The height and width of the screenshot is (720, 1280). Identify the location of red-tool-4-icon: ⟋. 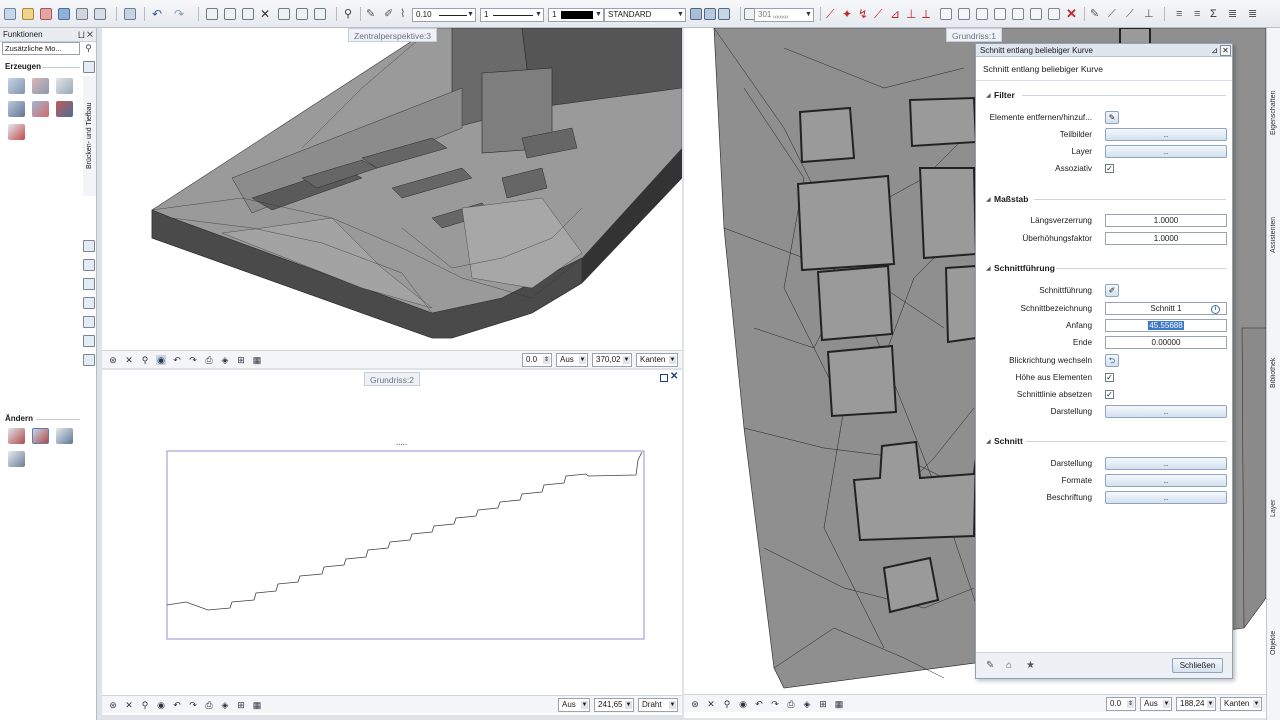
(880, 14).